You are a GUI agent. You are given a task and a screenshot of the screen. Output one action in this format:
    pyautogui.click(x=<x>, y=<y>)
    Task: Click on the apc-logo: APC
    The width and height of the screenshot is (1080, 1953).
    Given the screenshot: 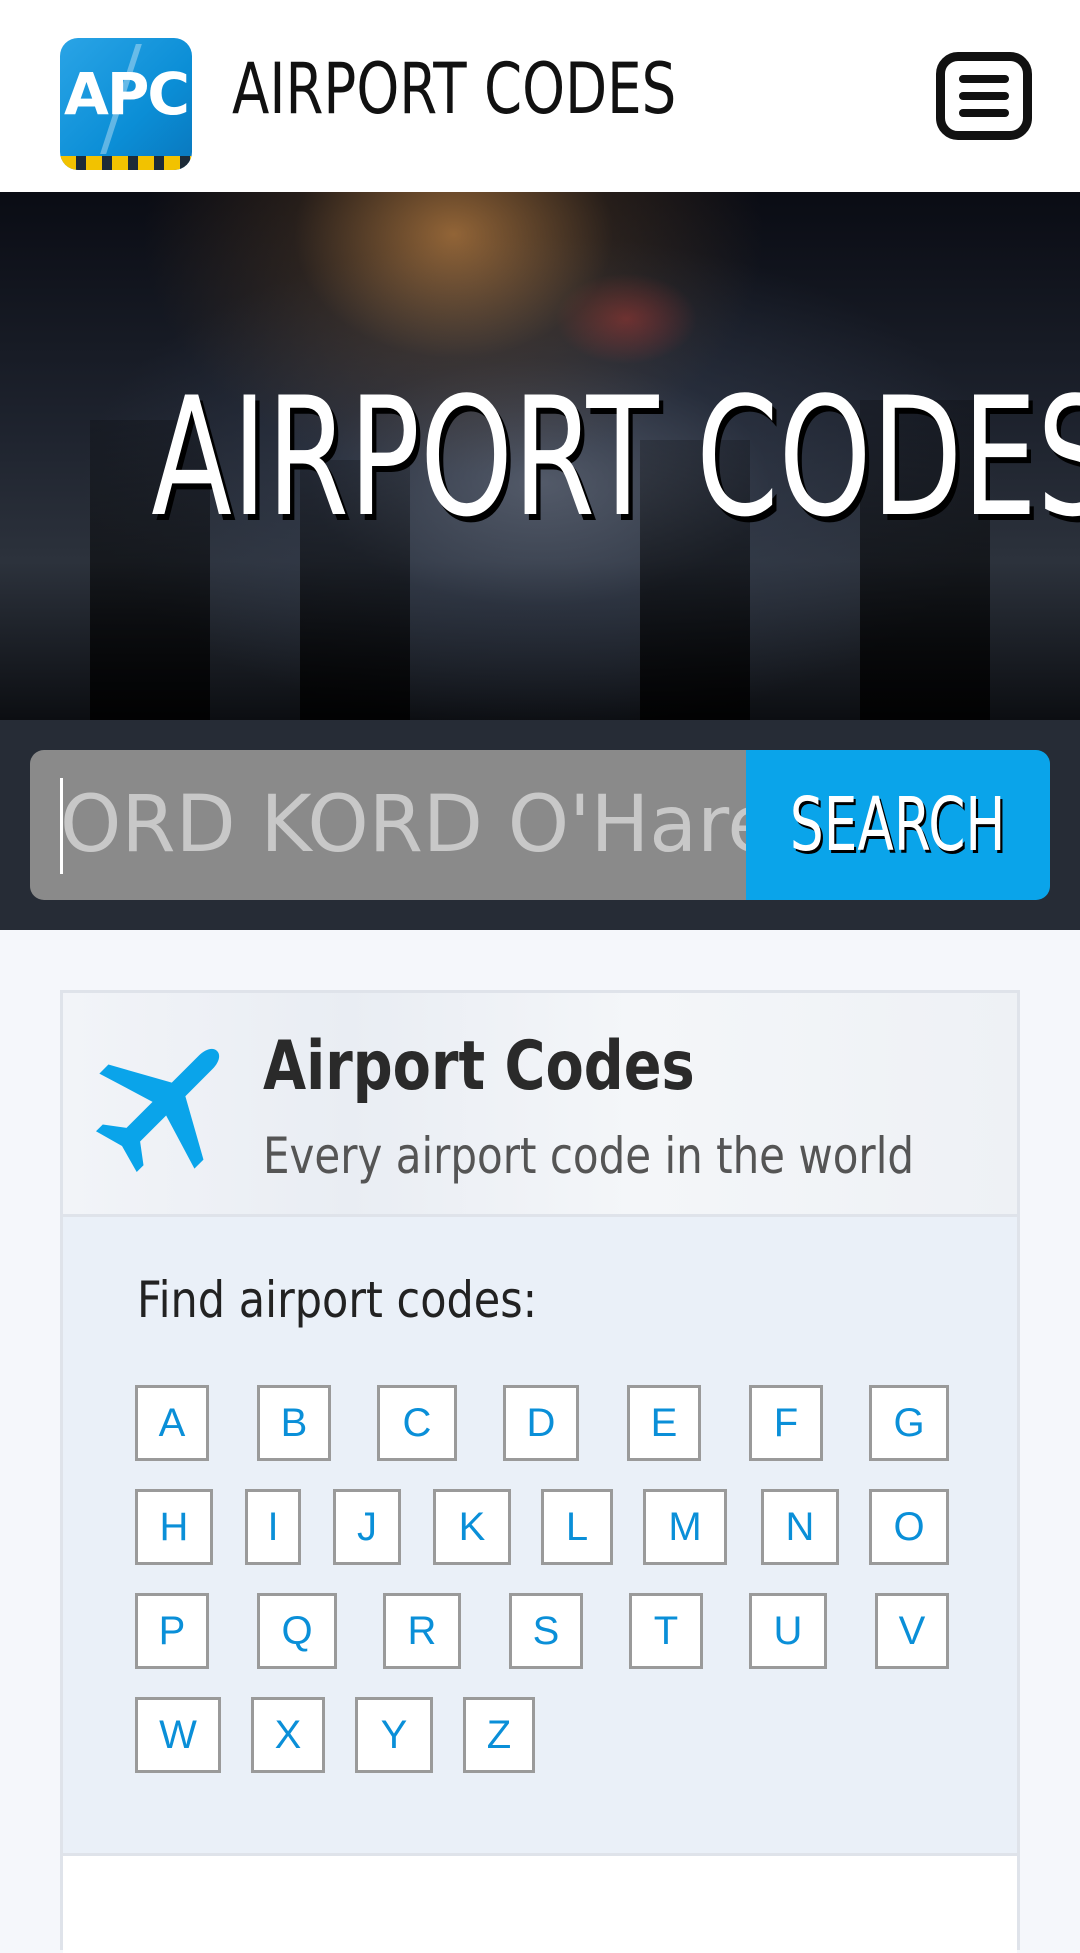 What is the action you would take?
    pyautogui.click(x=126, y=104)
    